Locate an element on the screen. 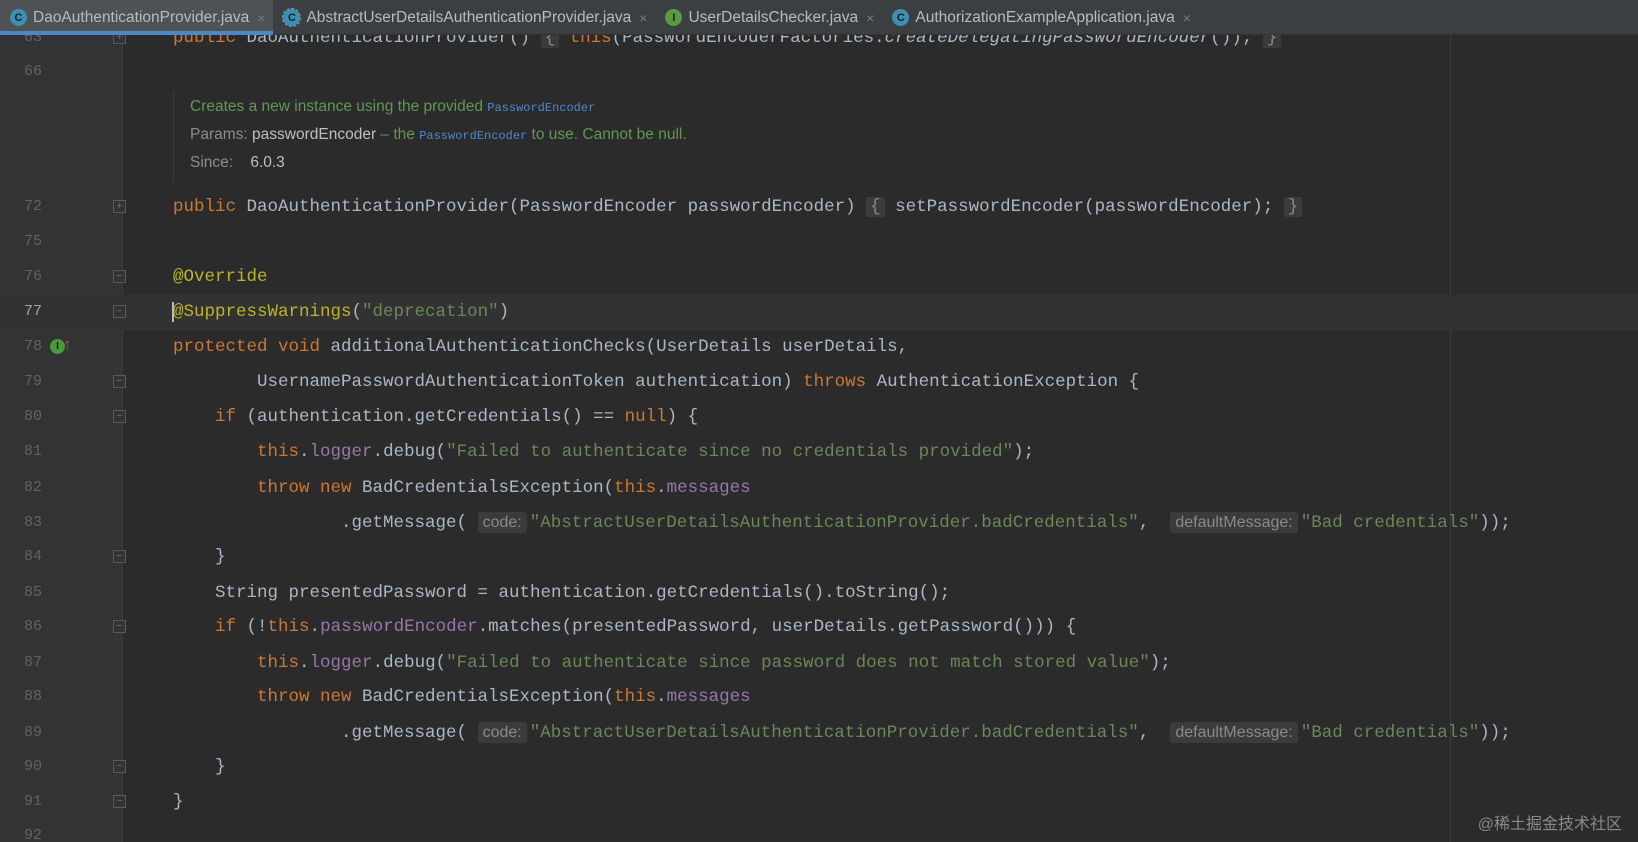 The image size is (1638, 842). line-number: 90 is located at coordinates (26, 766).